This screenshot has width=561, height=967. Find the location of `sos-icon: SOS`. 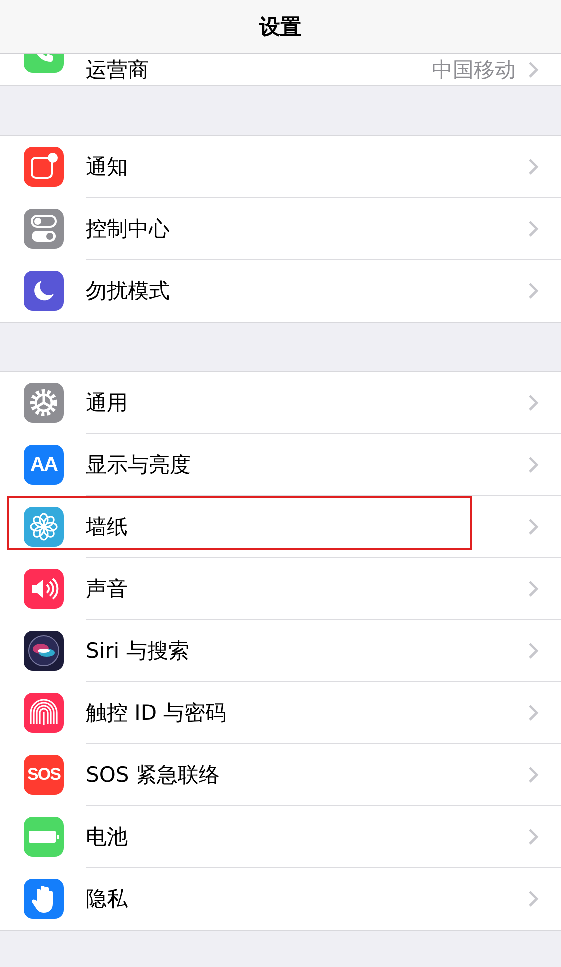

sos-icon: SOS is located at coordinates (44, 775).